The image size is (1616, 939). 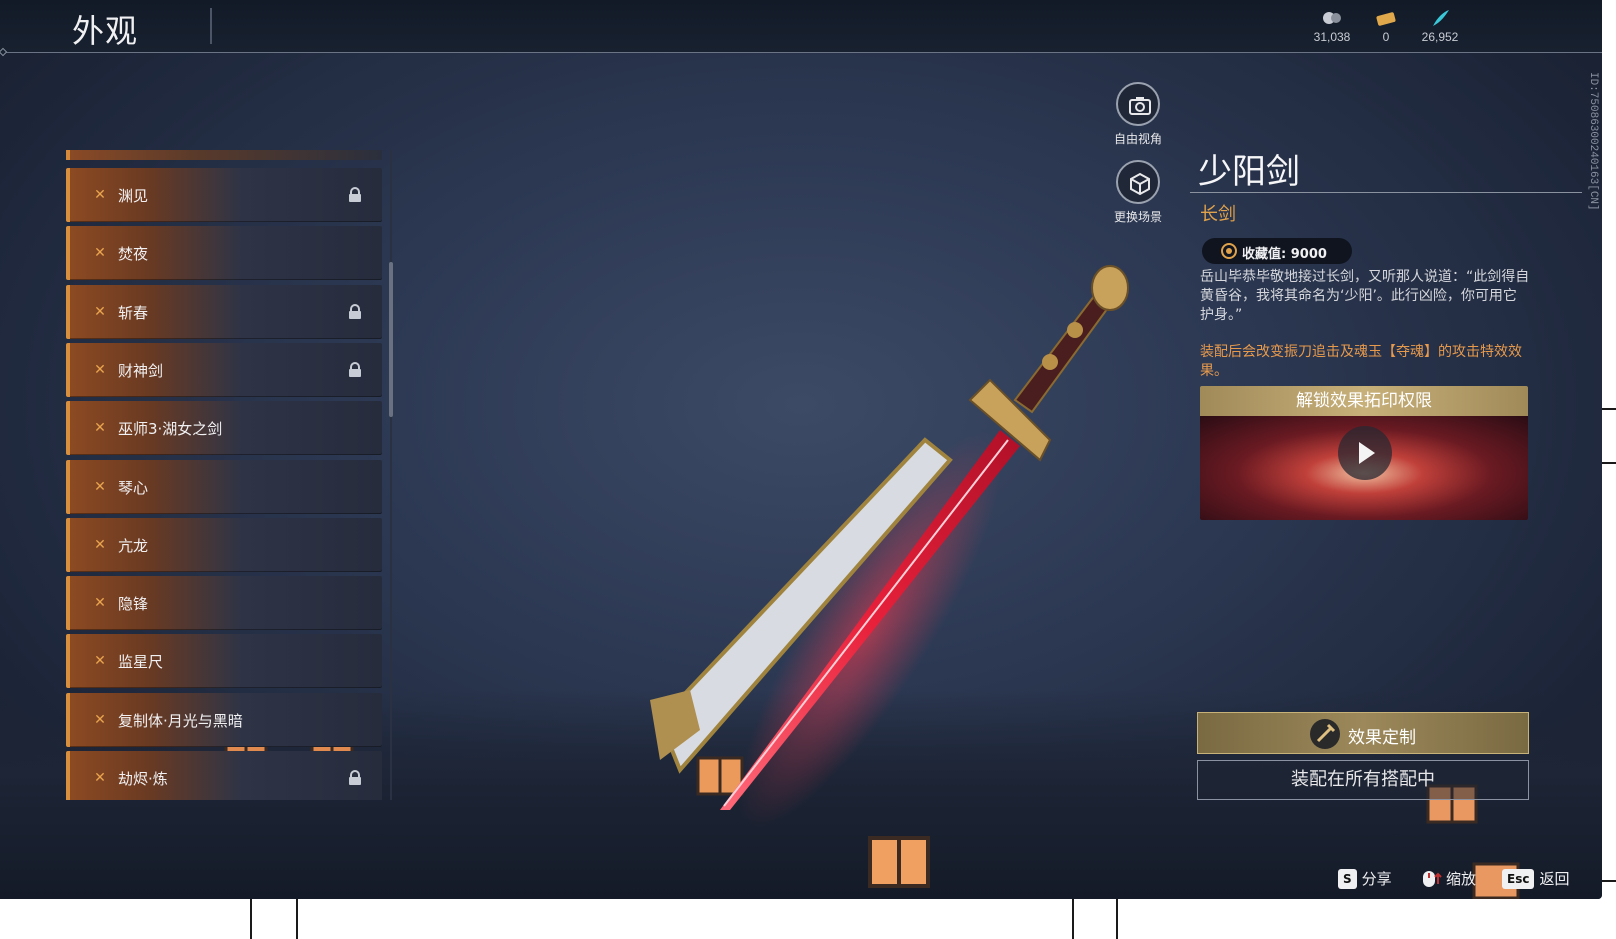 What do you see at coordinates (224, 775) in the screenshot?
I see `list-item: ✕ 劫烬·炼` at bounding box center [224, 775].